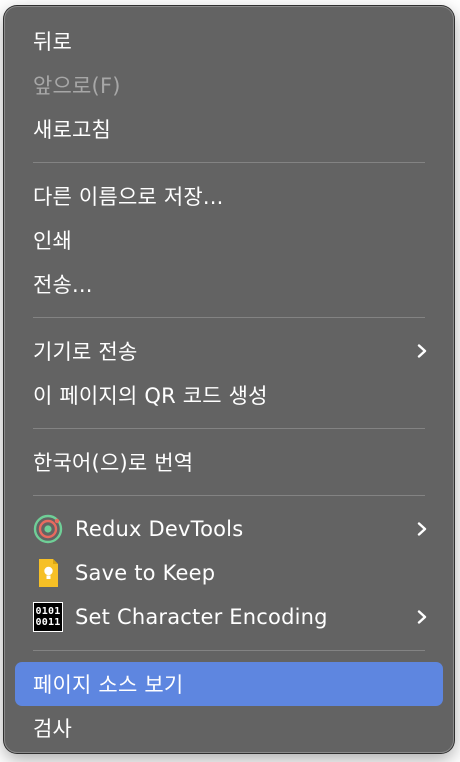 The width and height of the screenshot is (460, 762). Describe the element at coordinates (145, 573) in the screenshot. I see `menu-item-label: Save to Keep` at that location.